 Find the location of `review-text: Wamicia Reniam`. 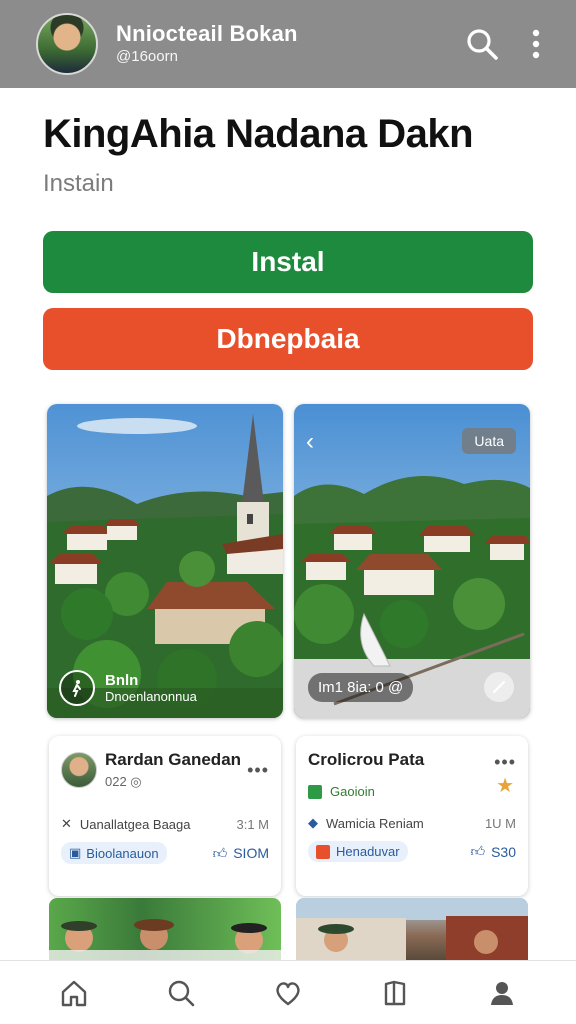

review-text: Wamicia Reniam is located at coordinates (375, 823).